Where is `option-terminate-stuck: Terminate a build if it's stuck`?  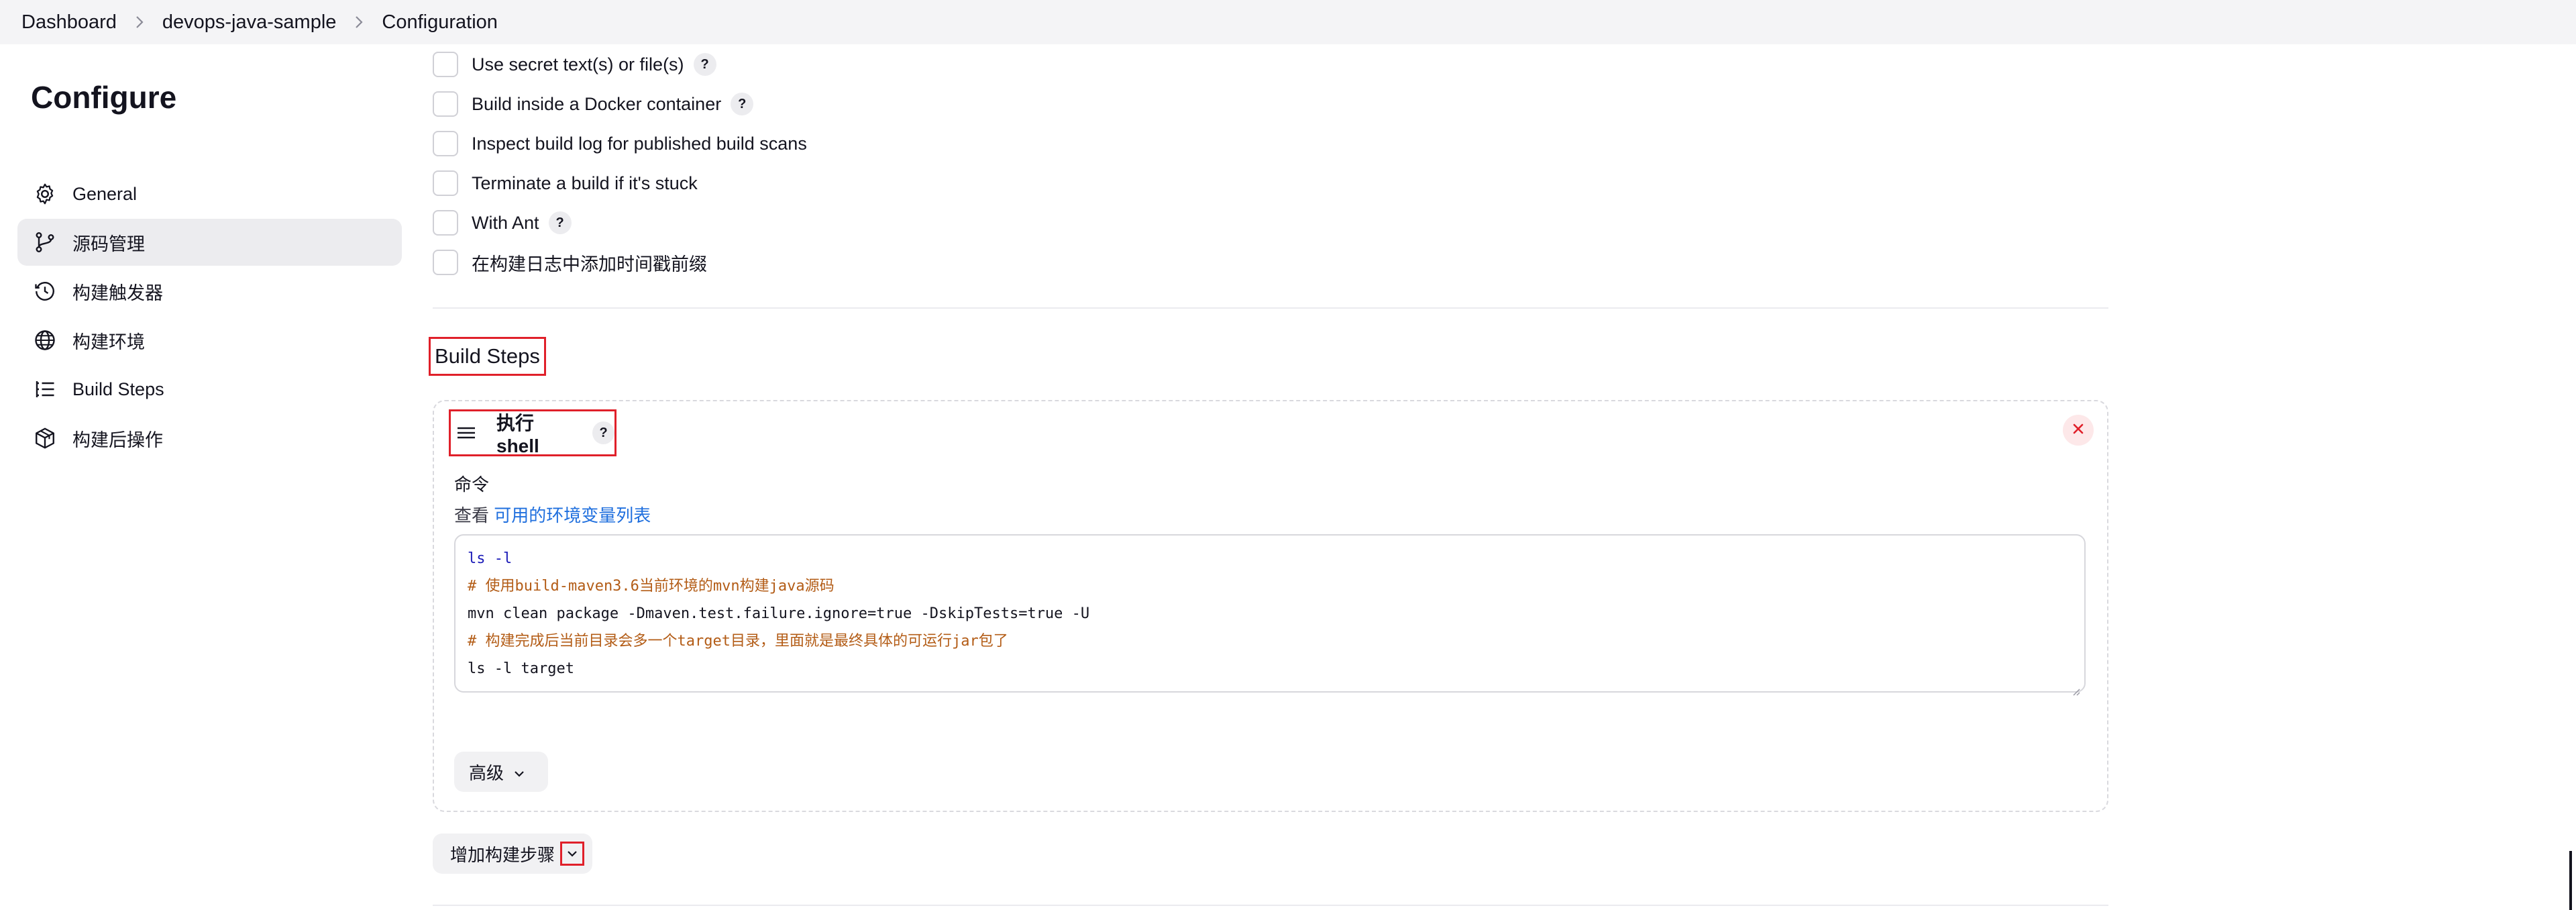 option-terminate-stuck: Terminate a build if it's stuck is located at coordinates (565, 183).